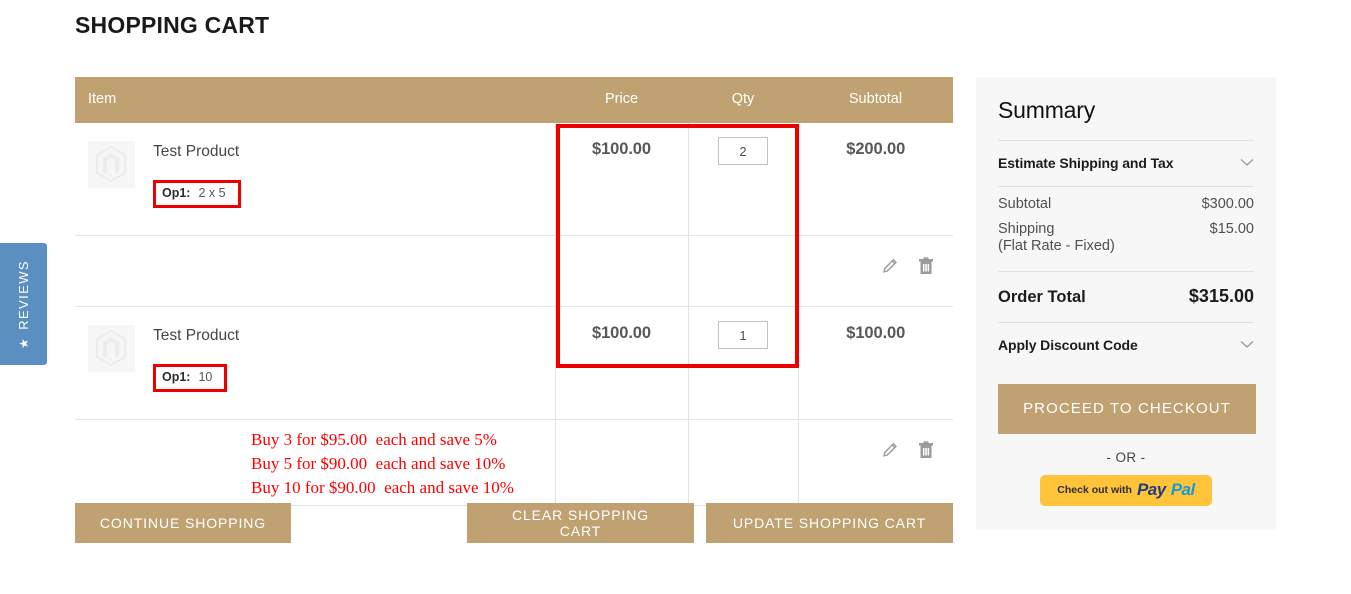 This screenshot has width=1351, height=594. What do you see at coordinates (205, 376) in the screenshot?
I see `product-option-value: 10` at bounding box center [205, 376].